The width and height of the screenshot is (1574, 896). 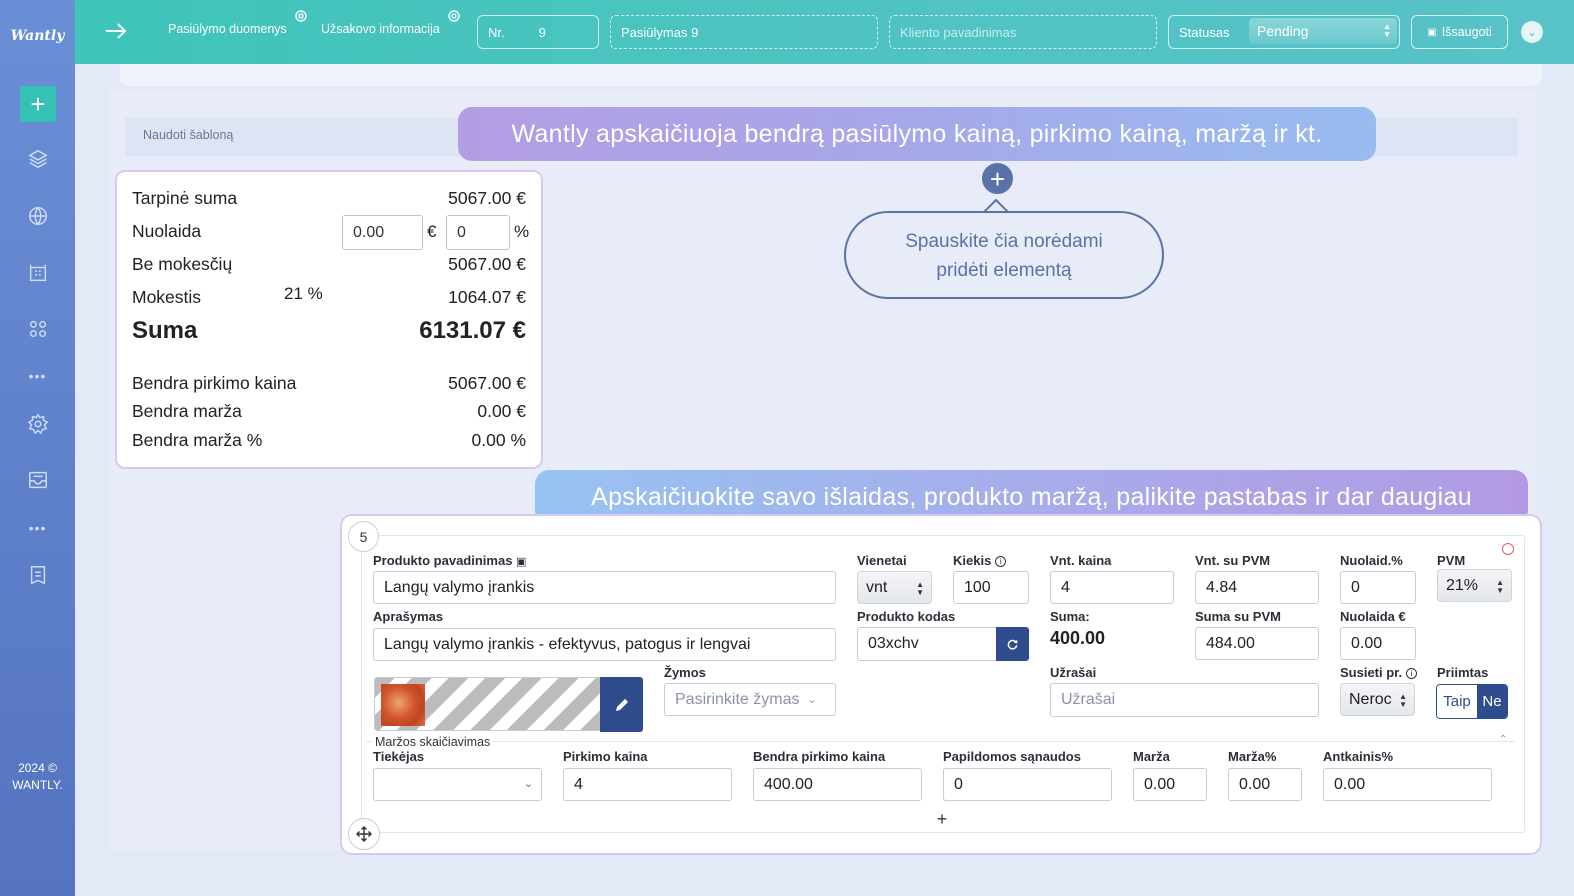 What do you see at coordinates (185, 198) in the screenshot?
I see `subtotal-label: Tarpinė suma` at bounding box center [185, 198].